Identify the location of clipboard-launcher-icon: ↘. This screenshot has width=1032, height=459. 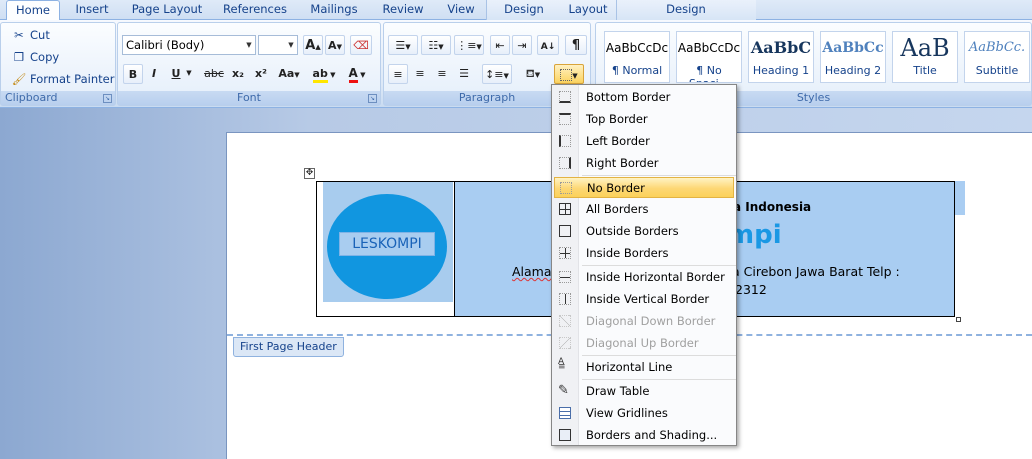
(107, 98).